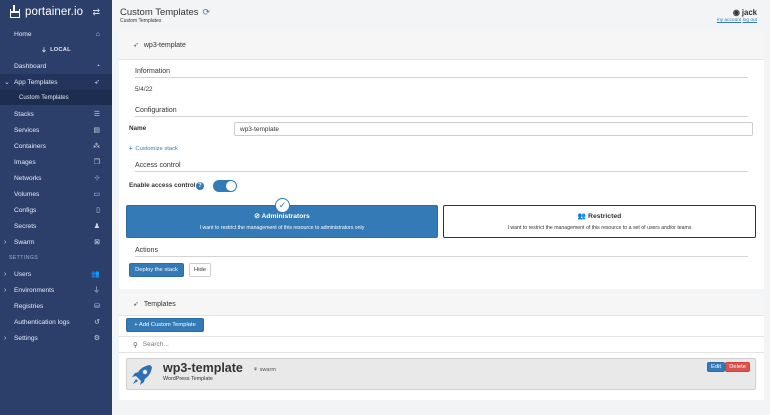 This screenshot has width=770, height=415. Describe the element at coordinates (282, 205) in the screenshot. I see `check-icon: ✓` at that location.